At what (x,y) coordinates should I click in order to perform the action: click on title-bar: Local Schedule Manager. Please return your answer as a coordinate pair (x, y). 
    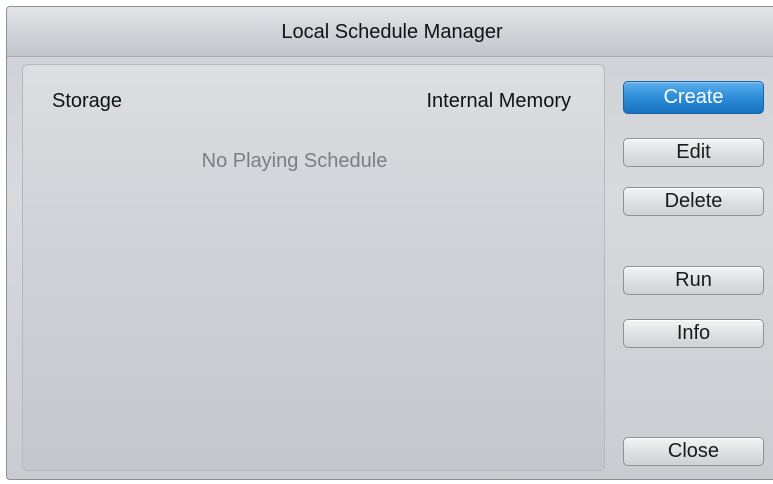
    Looking at the image, I should click on (390, 32).